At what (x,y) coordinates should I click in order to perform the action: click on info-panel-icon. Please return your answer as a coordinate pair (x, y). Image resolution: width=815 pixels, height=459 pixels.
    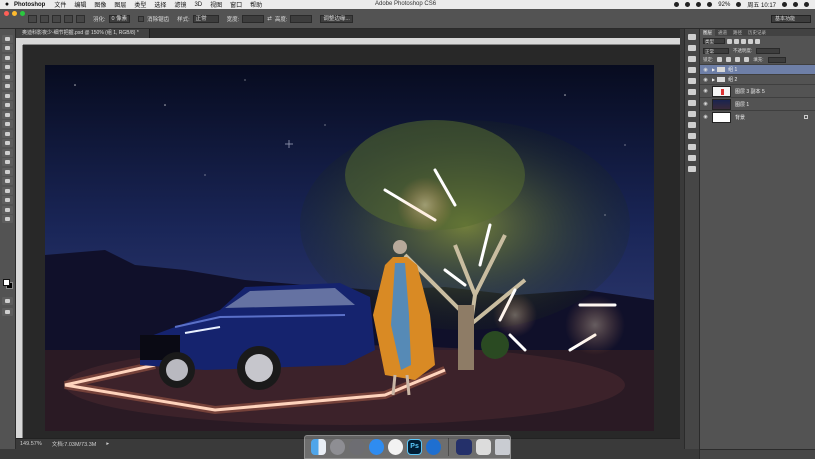
    Looking at the image, I should click on (692, 81).